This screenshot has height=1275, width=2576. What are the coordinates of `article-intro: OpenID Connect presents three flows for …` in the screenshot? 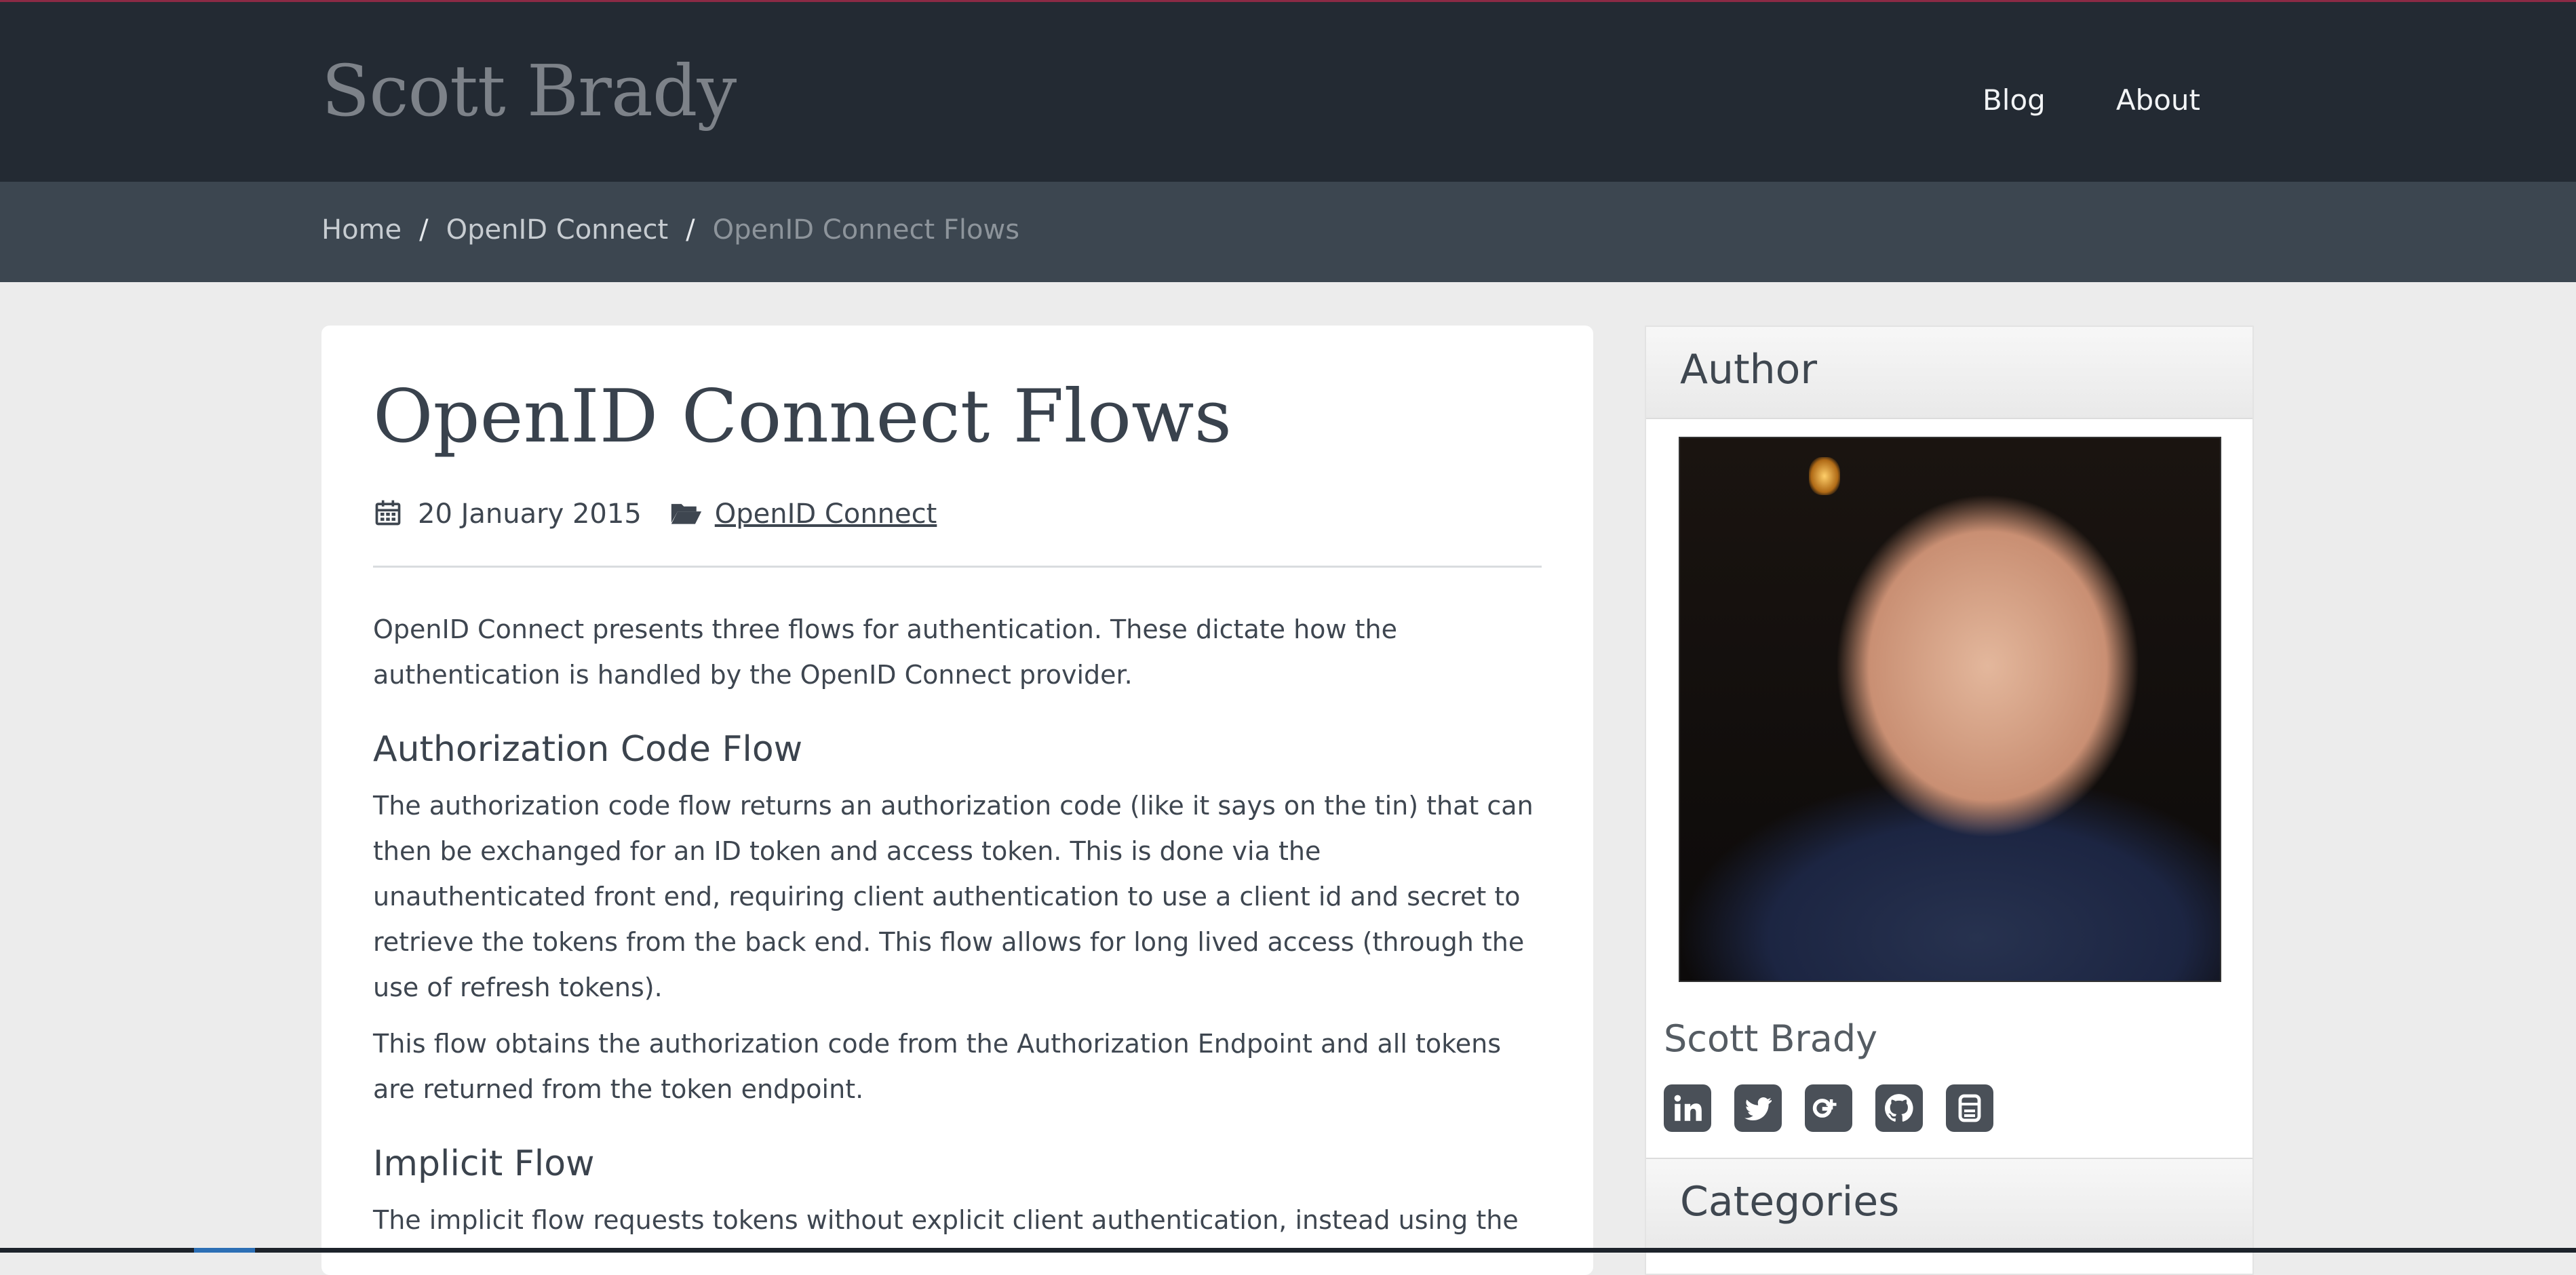 It's located at (885, 652).